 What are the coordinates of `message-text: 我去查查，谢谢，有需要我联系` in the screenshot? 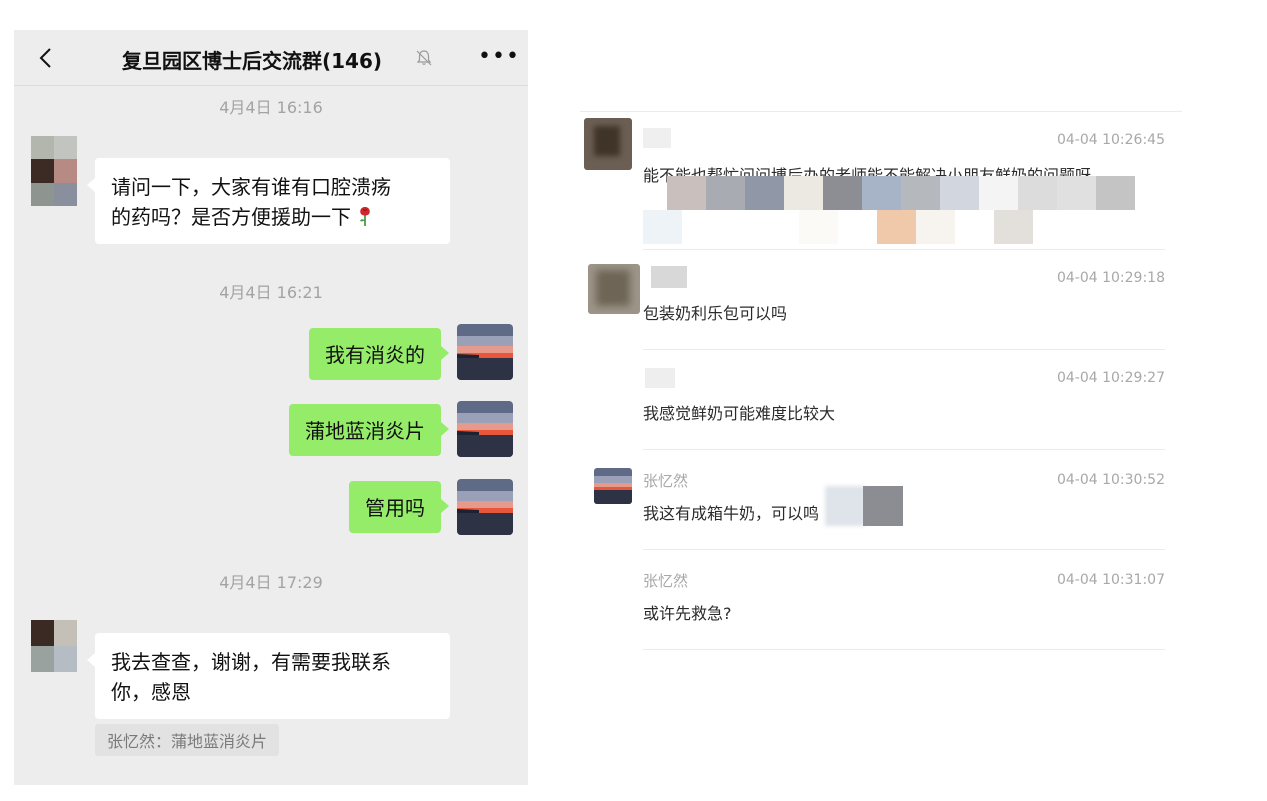 It's located at (251, 662).